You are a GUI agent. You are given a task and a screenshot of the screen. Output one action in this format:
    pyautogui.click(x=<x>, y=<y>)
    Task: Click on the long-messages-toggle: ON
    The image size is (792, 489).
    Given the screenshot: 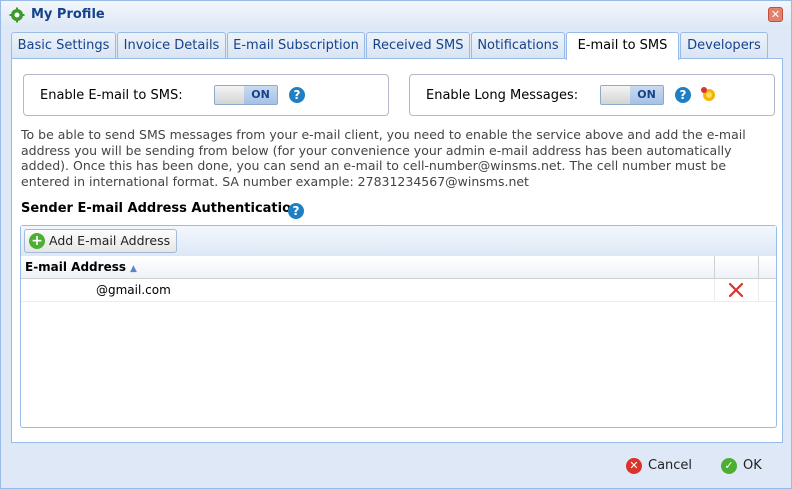 What is the action you would take?
    pyautogui.click(x=632, y=95)
    